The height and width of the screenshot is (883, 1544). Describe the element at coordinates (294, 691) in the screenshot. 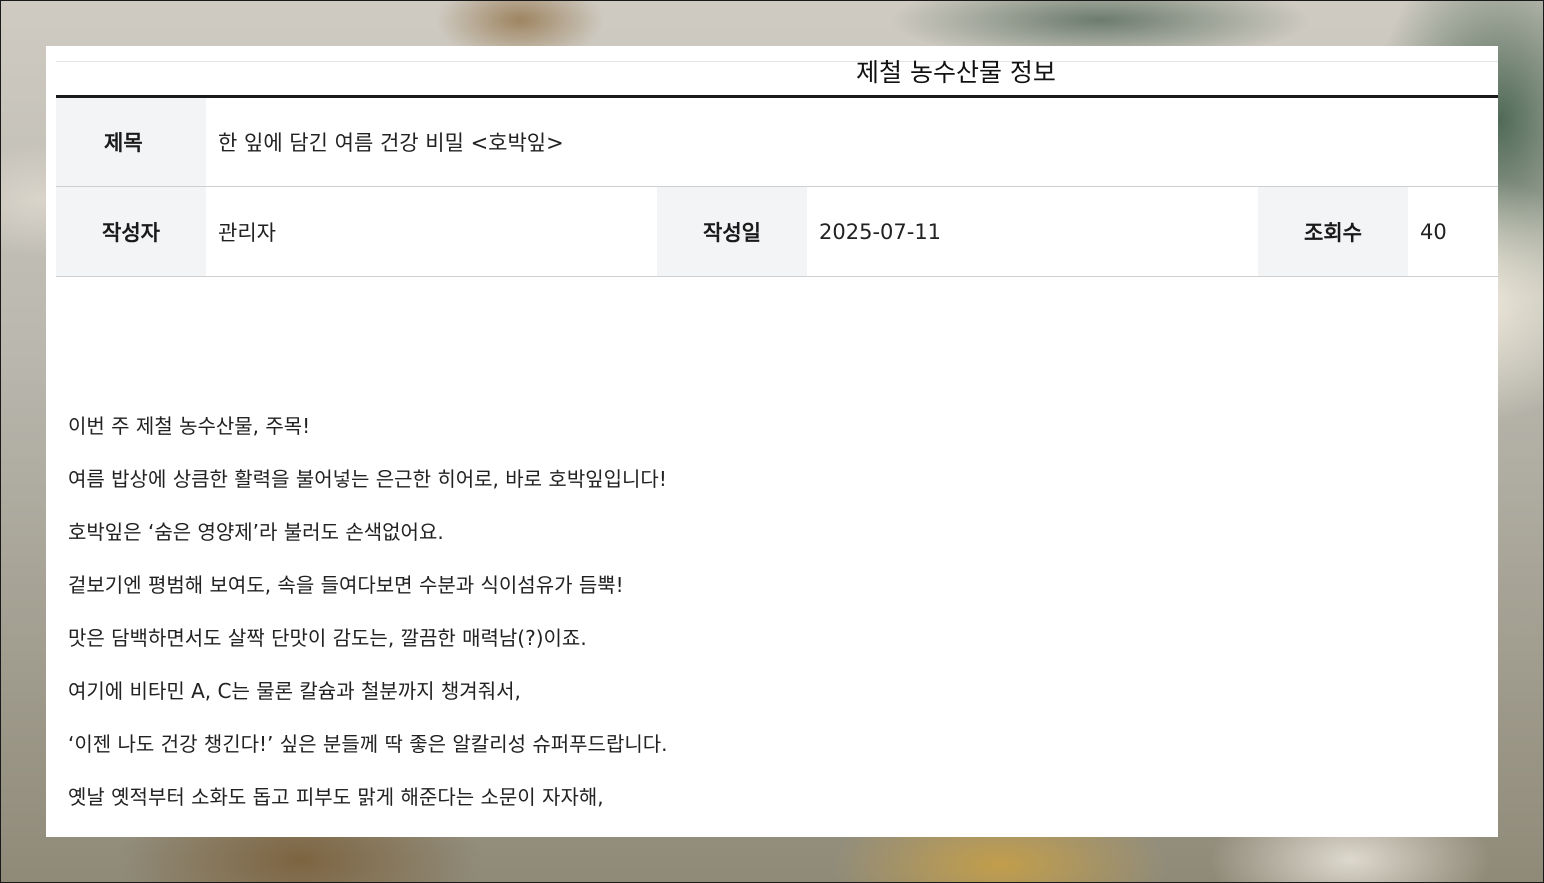

I see `content-paragraph: 여기에 비타민 A, C는 물론 칼슘과 철분까지 챙겨줘서,` at that location.